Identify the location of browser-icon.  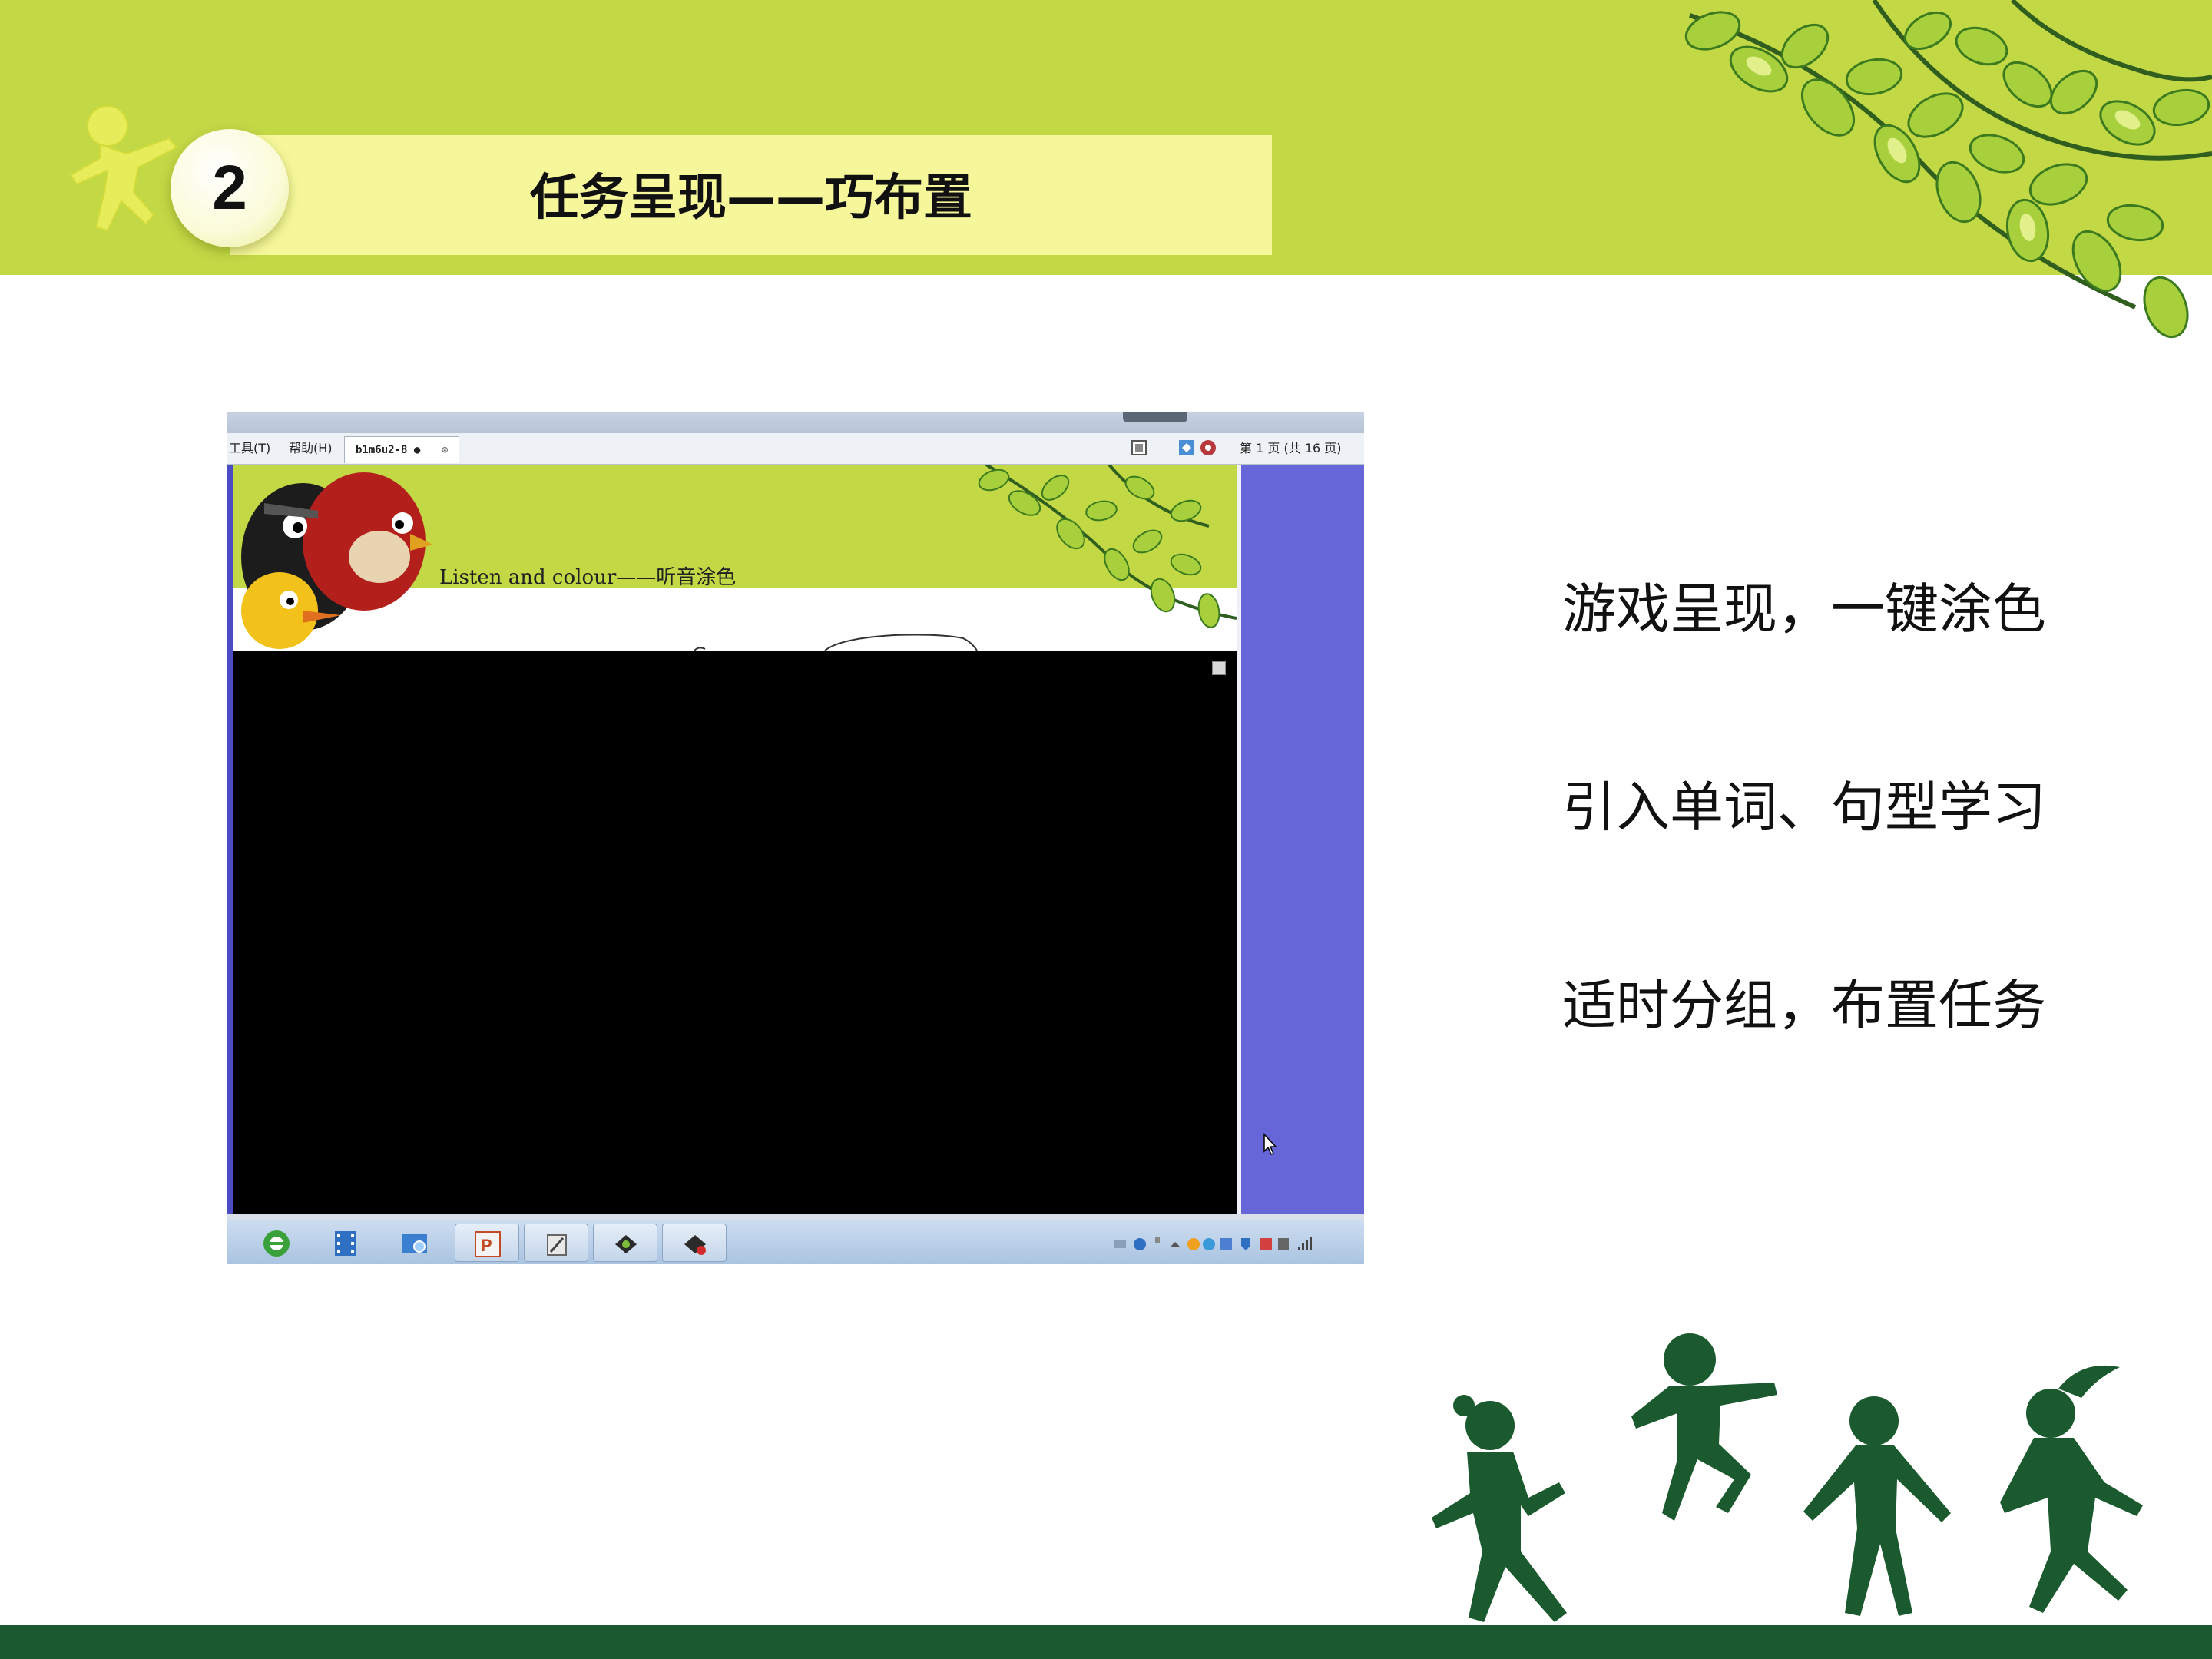
(276, 1243).